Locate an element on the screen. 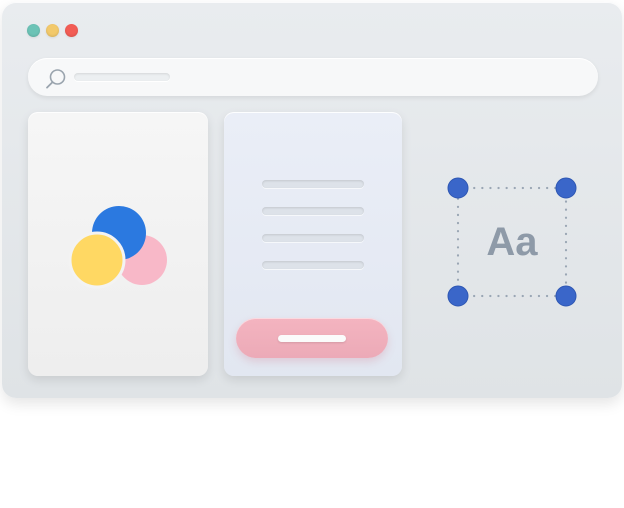 The height and width of the screenshot is (508, 624). search-bar is located at coordinates (313, 77).